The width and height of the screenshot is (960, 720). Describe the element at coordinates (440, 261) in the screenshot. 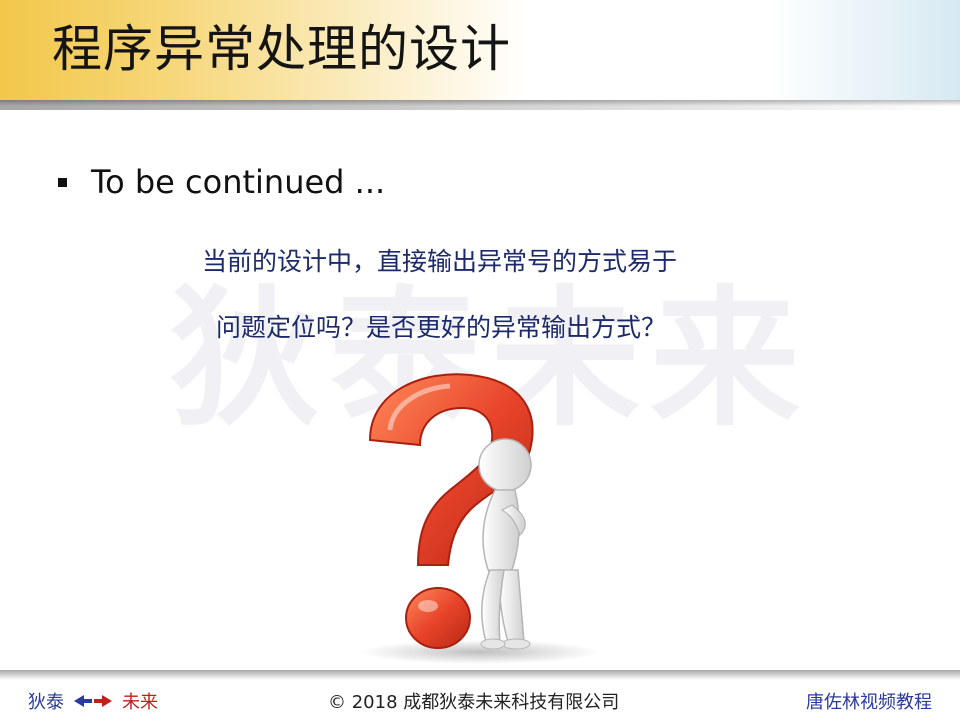

I see `question-line-1: 当前的设计中，直接输出异常号的方式易于` at that location.